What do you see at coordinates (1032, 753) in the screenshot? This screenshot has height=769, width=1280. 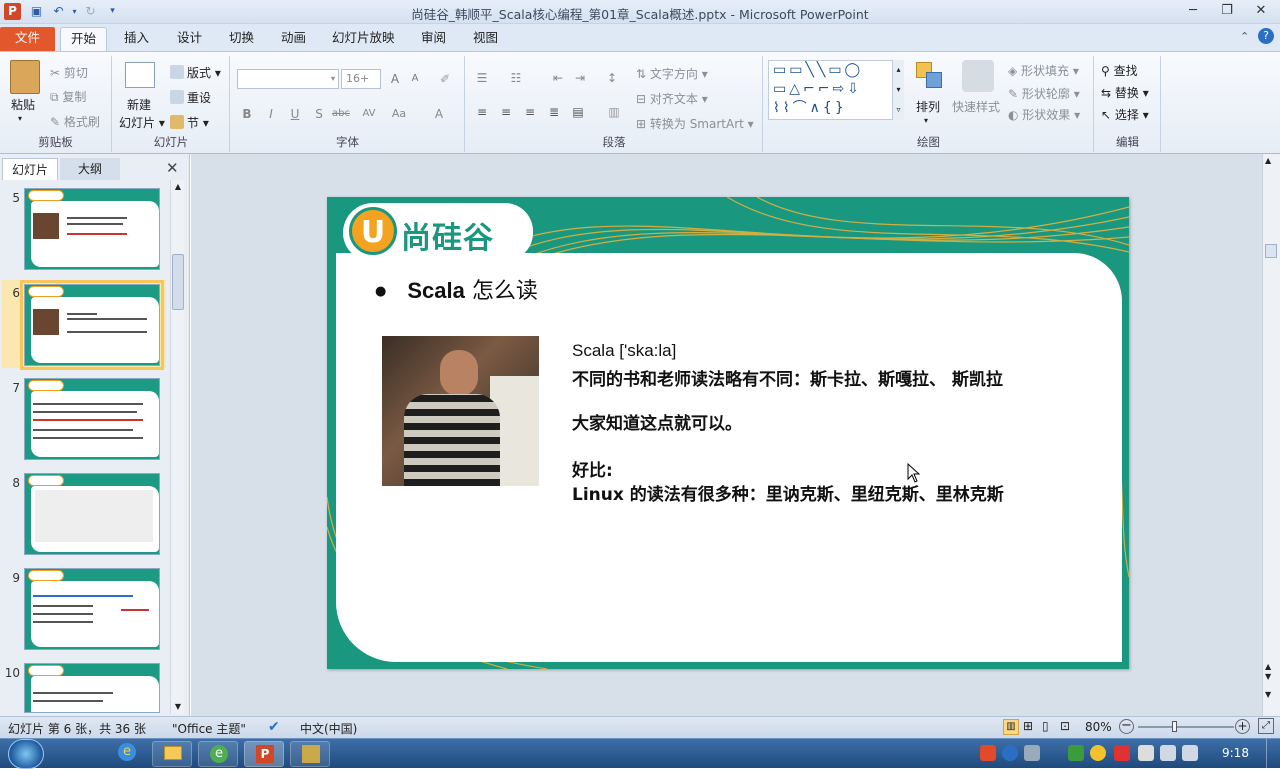 I see `tray-icon` at bounding box center [1032, 753].